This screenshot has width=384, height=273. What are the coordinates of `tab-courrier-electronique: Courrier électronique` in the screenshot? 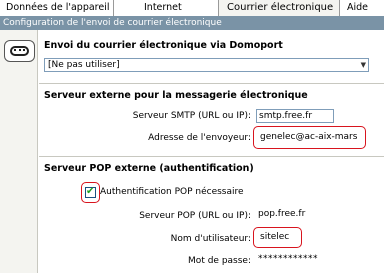 It's located at (279, 8).